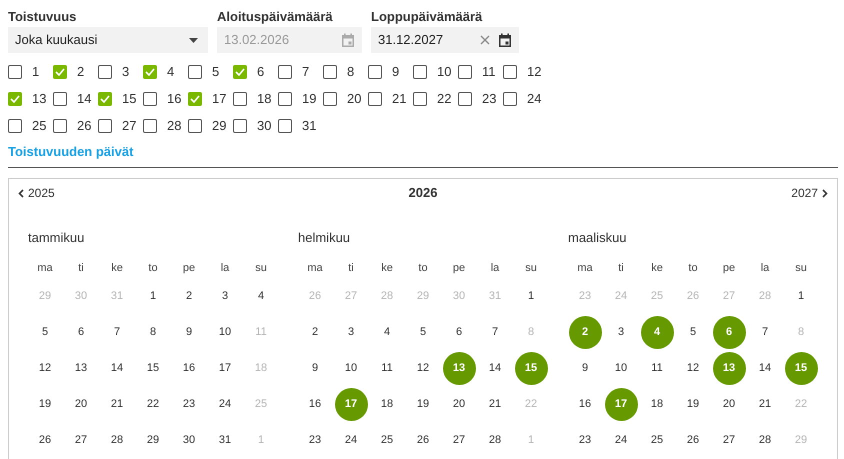 This screenshot has height=459, width=844. I want to click on calendar-day: 30, so click(189, 440).